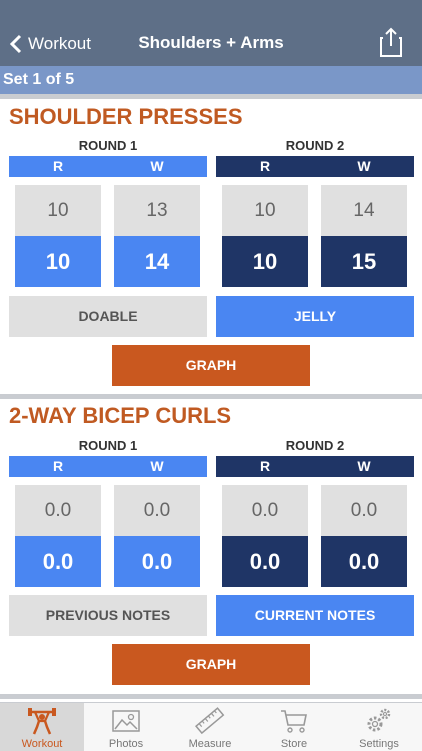 This screenshot has width=422, height=751. Describe the element at coordinates (42, 721) in the screenshot. I see `weightlifter-icon` at that location.